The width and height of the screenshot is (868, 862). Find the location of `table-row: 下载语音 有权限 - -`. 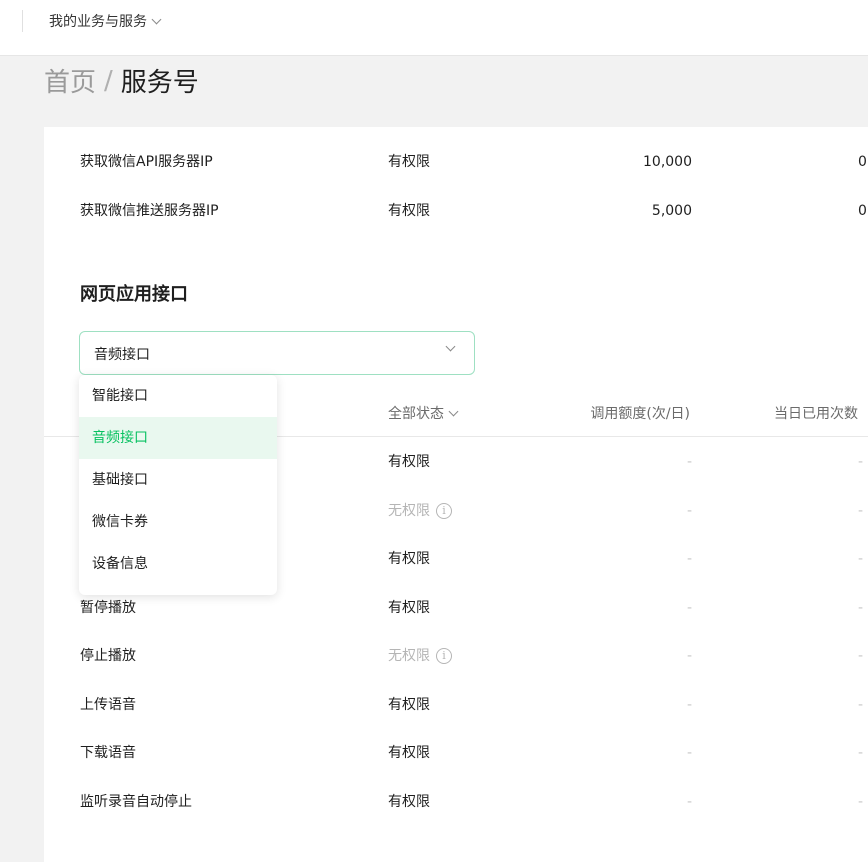

table-row: 下载语音 有权限 - - is located at coordinates (456, 753).